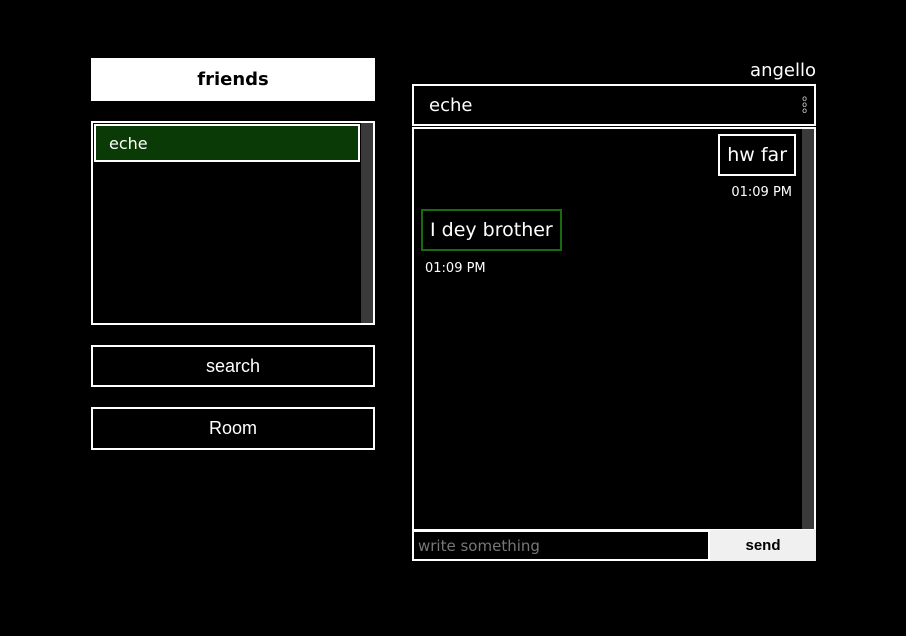  What do you see at coordinates (367, 223) in the screenshot?
I see `friends-list-scrollbar` at bounding box center [367, 223].